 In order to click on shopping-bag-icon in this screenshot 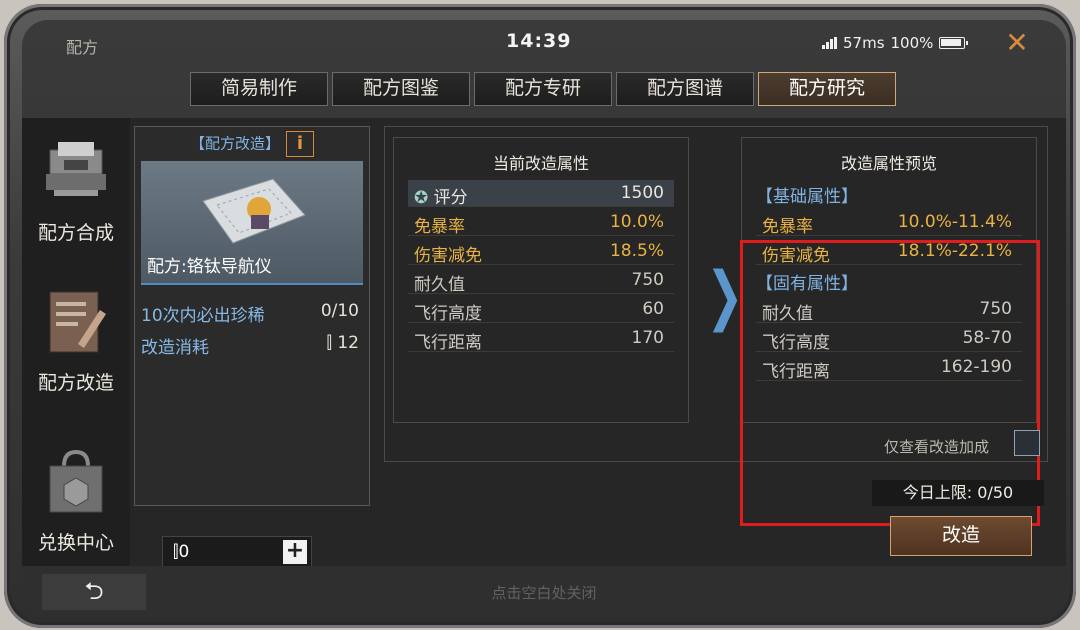, I will do `click(76, 481)`.